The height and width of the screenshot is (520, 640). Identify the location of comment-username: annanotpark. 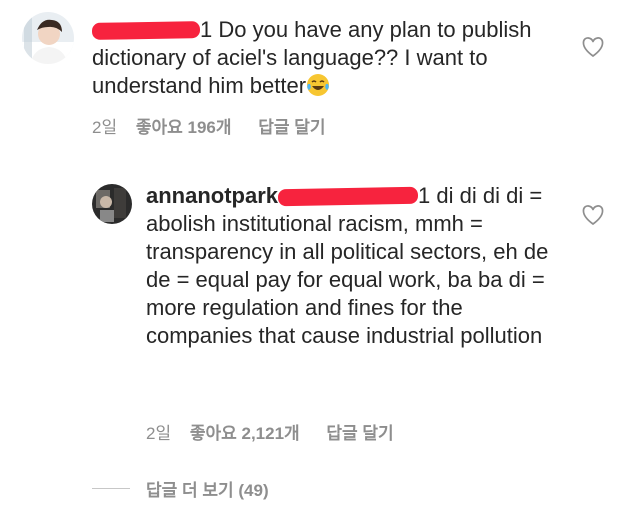
(212, 195).